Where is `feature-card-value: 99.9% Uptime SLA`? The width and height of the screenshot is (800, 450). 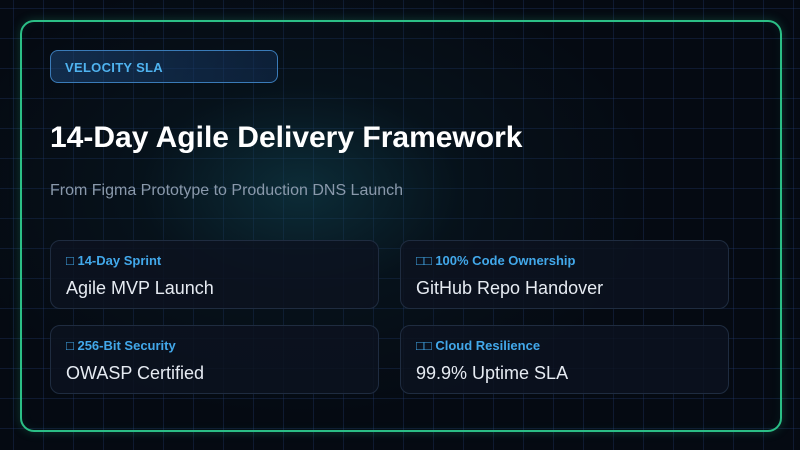 feature-card-value: 99.9% Uptime SLA is located at coordinates (492, 373).